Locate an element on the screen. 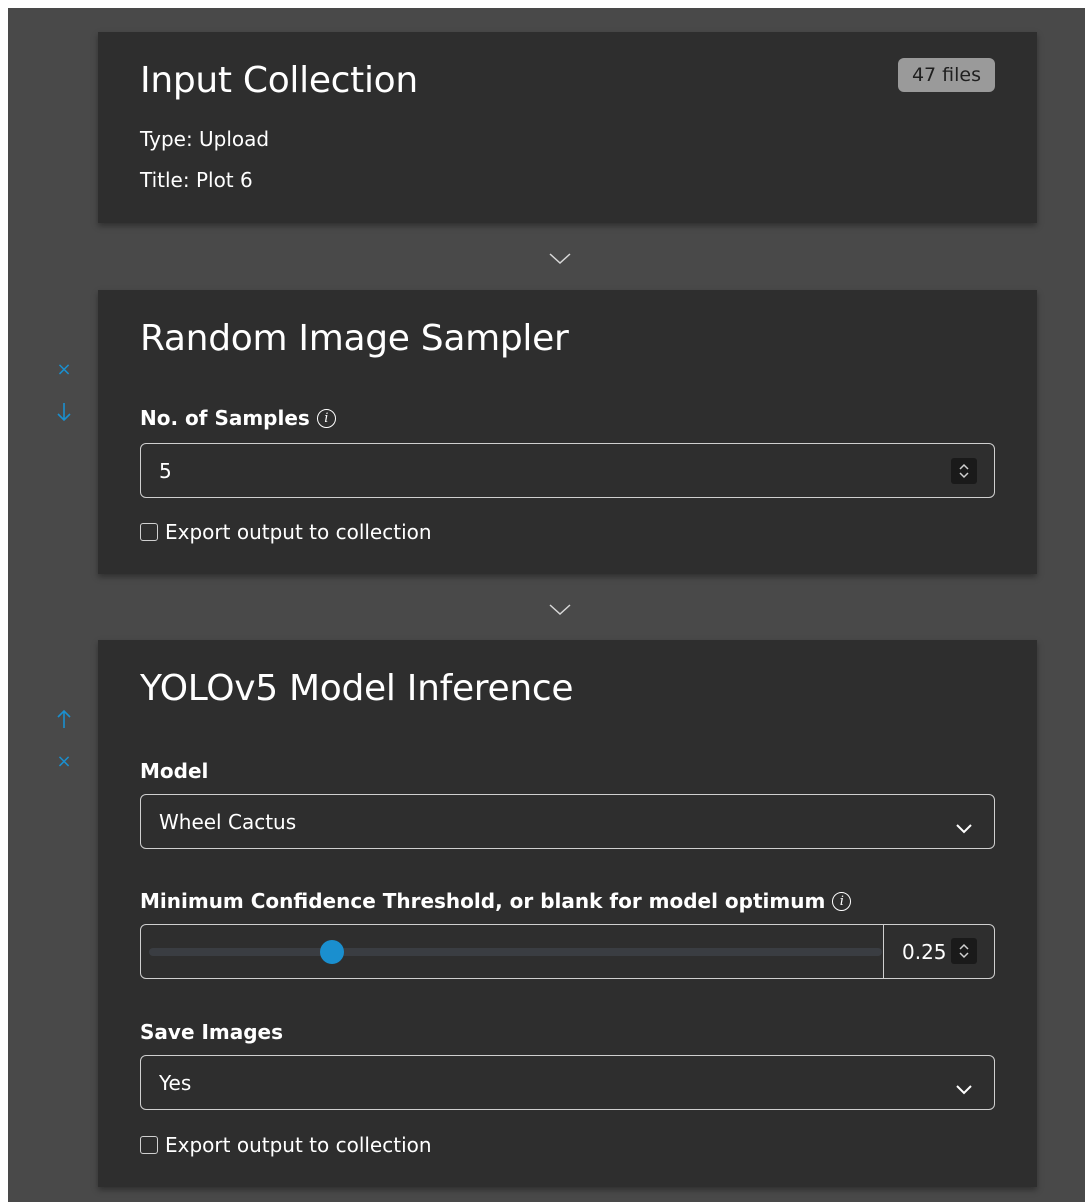  model-value: Wheel Cactus is located at coordinates (228, 821).